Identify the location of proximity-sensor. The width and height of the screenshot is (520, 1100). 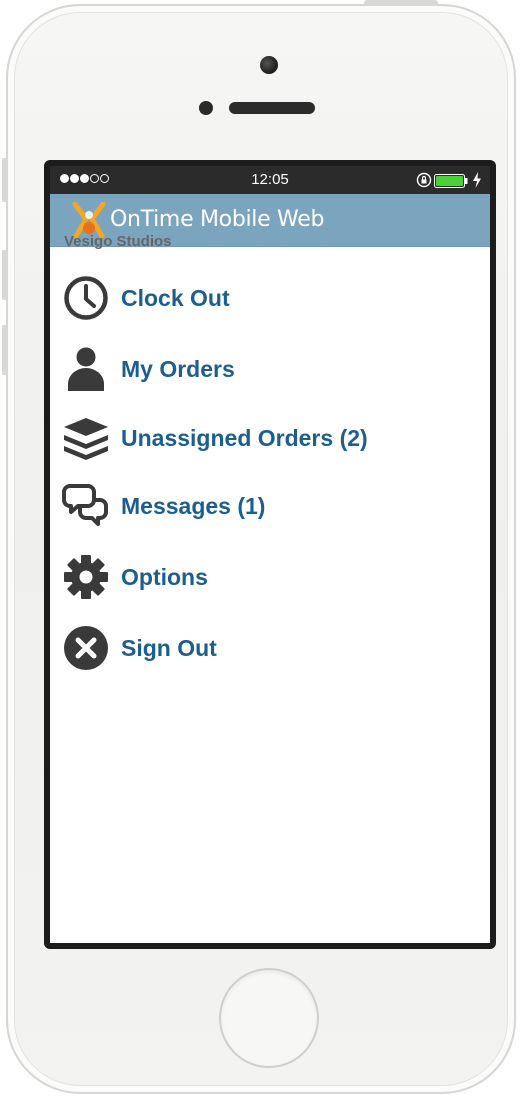
(206, 108).